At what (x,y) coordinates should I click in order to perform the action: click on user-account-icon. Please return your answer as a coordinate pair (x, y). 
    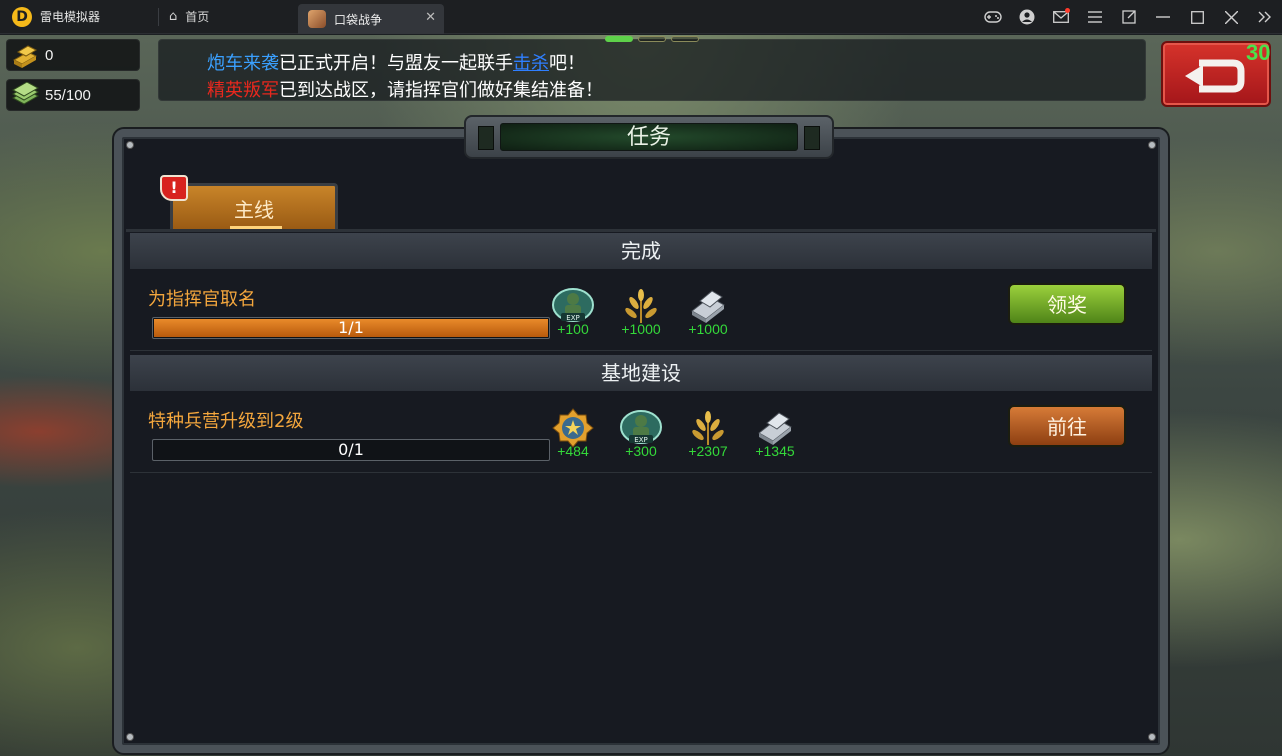
    Looking at the image, I should click on (1027, 17).